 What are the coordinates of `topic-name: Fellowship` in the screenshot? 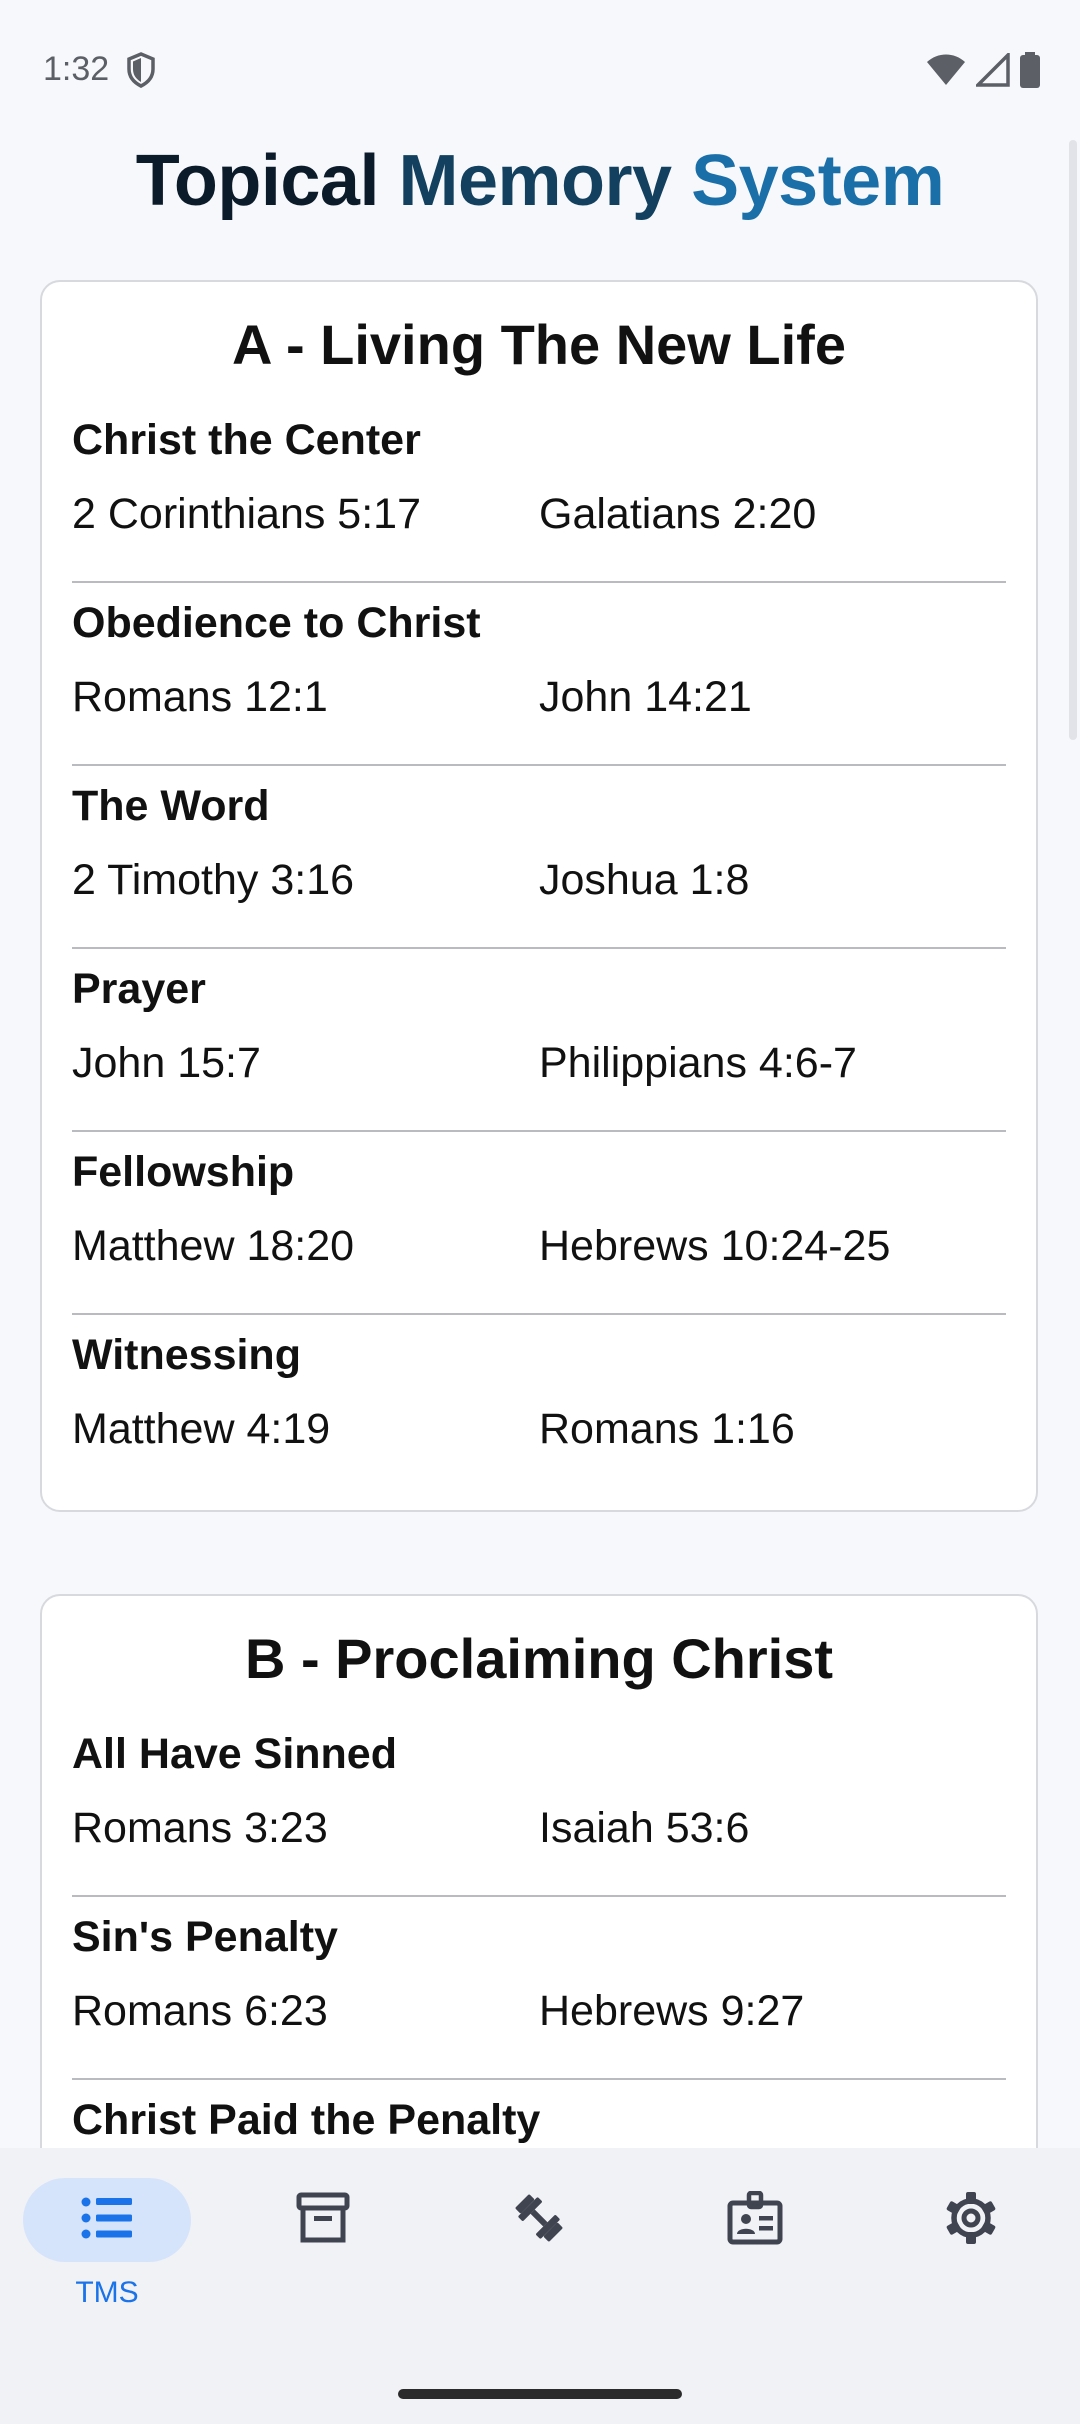 It's located at (183, 1172).